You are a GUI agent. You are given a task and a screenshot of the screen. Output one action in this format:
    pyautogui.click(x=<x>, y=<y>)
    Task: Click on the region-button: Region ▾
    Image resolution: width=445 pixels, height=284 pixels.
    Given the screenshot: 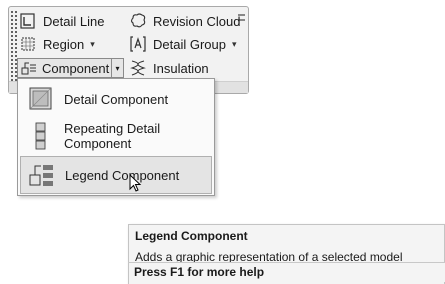 What is the action you would take?
    pyautogui.click(x=57, y=44)
    